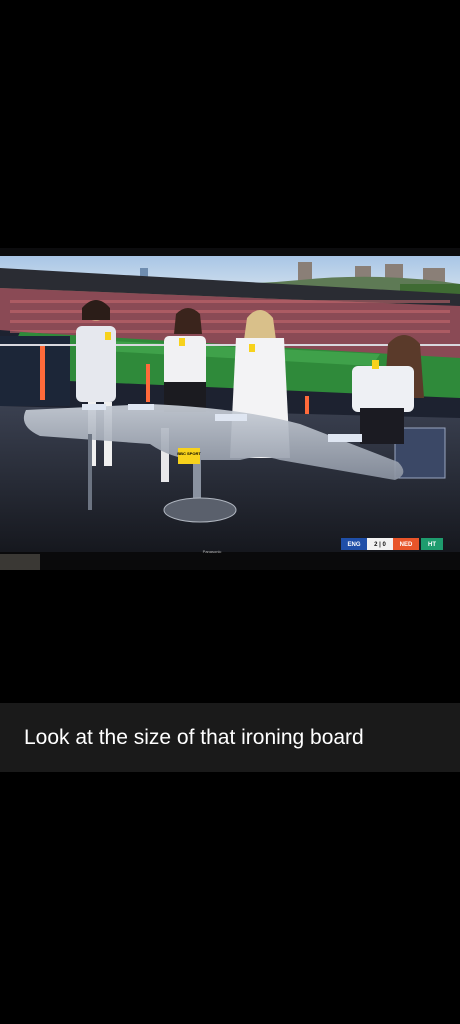 This screenshot has width=460, height=1024. Describe the element at coordinates (392, 544) in the screenshot. I see `score-bug: ENG 2 | 0 NED HT` at that location.